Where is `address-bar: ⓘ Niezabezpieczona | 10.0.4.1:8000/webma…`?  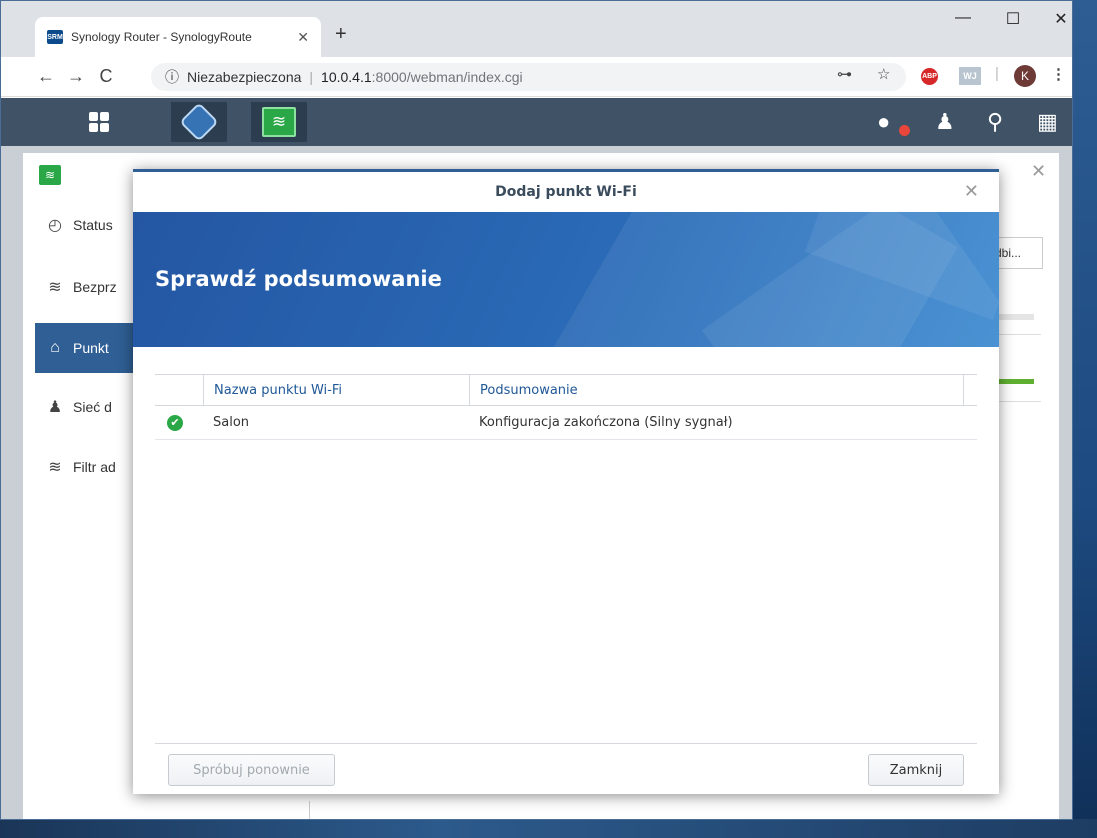
address-bar: ⓘ Niezabezpieczona | 10.0.4.1:8000/webma… is located at coordinates (528, 77).